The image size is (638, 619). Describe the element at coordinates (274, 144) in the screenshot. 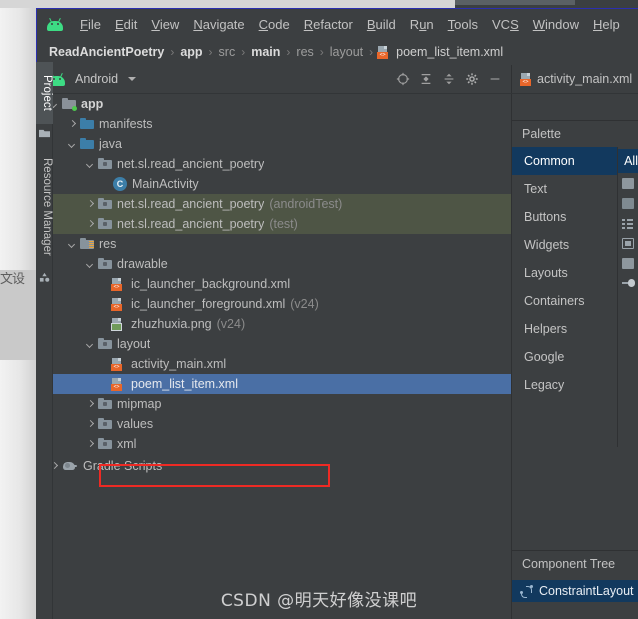

I see `tree-row-java: java` at that location.